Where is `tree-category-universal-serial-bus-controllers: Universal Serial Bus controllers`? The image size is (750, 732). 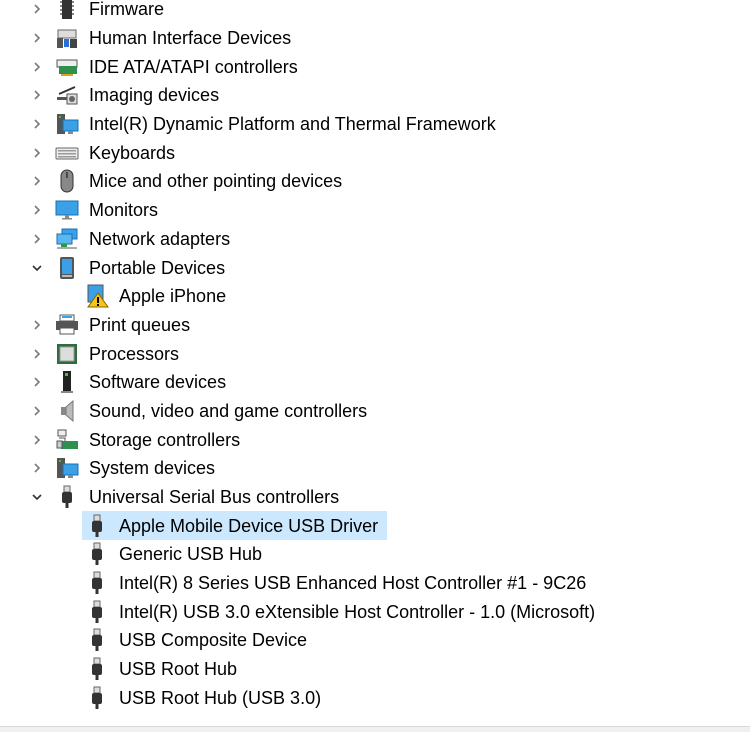
tree-category-universal-serial-bus-controllers: Universal Serial Bus controllers is located at coordinates (375, 497).